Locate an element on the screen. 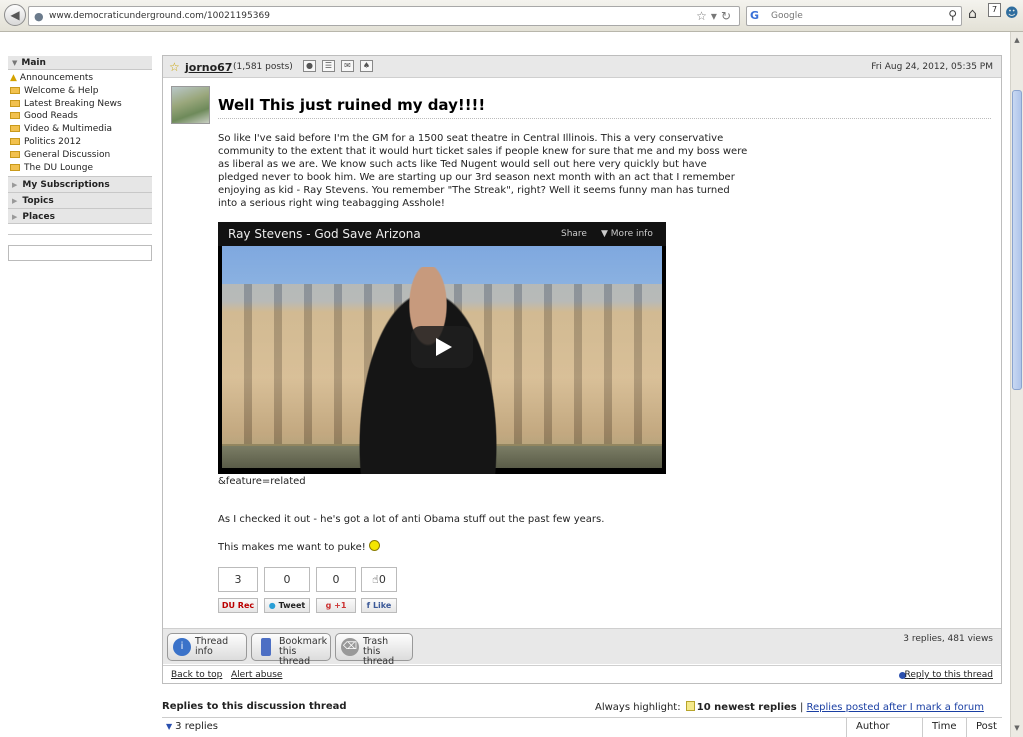  addon-icon: ☻ is located at coordinates (1012, 13).